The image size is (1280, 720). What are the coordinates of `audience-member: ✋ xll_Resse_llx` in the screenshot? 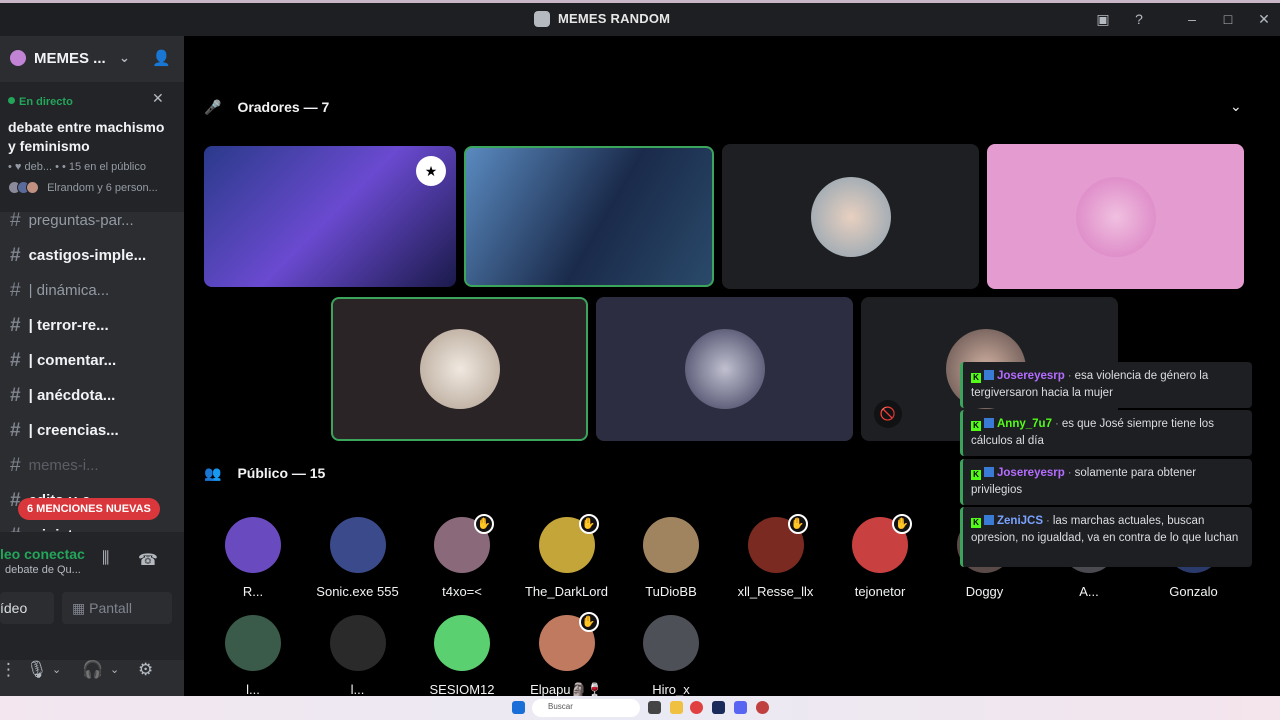 It's located at (776, 556).